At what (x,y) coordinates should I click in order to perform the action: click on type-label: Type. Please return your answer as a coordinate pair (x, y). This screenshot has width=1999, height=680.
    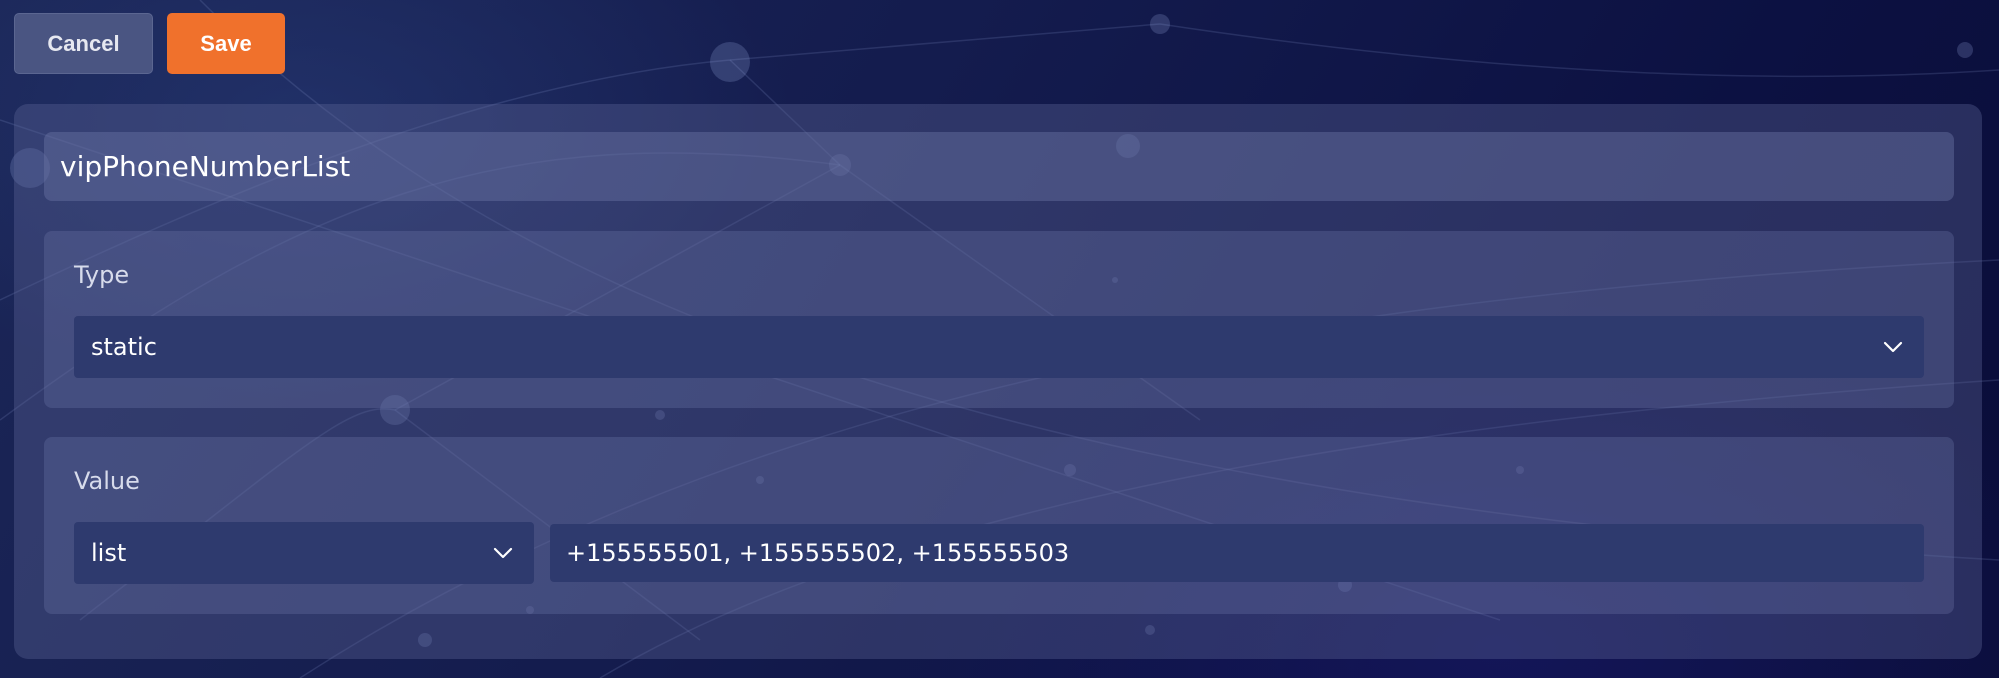
    Looking at the image, I should click on (102, 275).